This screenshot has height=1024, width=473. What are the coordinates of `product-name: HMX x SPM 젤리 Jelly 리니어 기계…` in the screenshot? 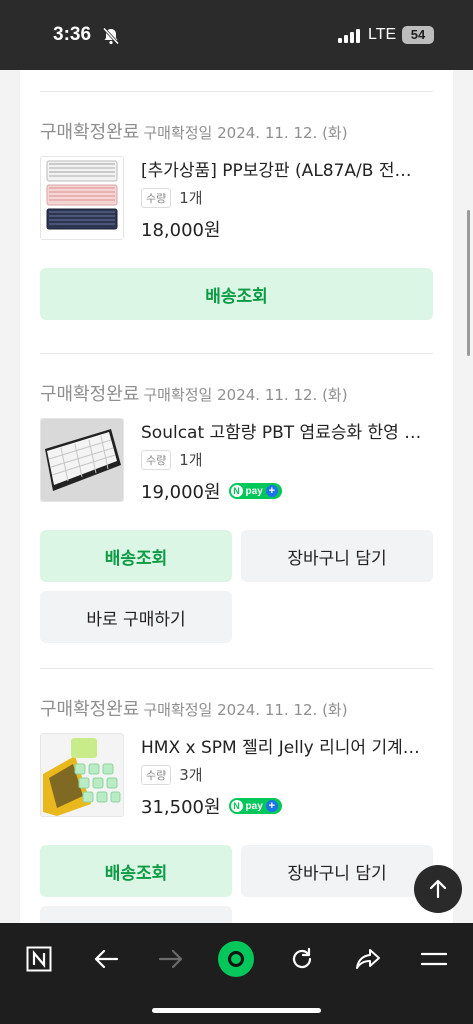 It's located at (287, 745).